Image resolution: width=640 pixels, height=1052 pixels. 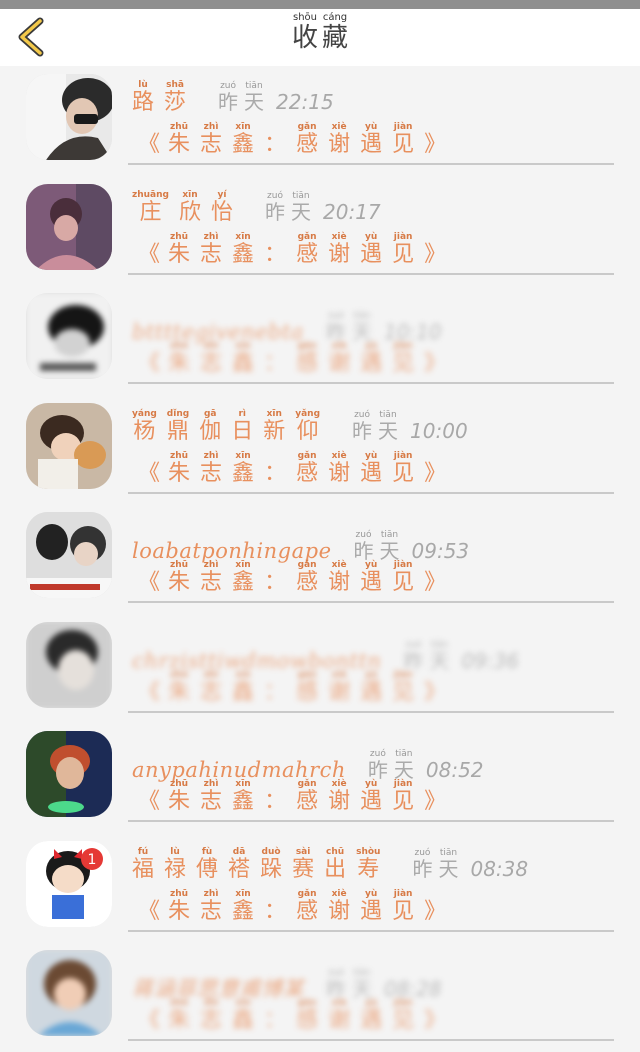 I want to click on name-char: 福fú, so click(x=143, y=864).